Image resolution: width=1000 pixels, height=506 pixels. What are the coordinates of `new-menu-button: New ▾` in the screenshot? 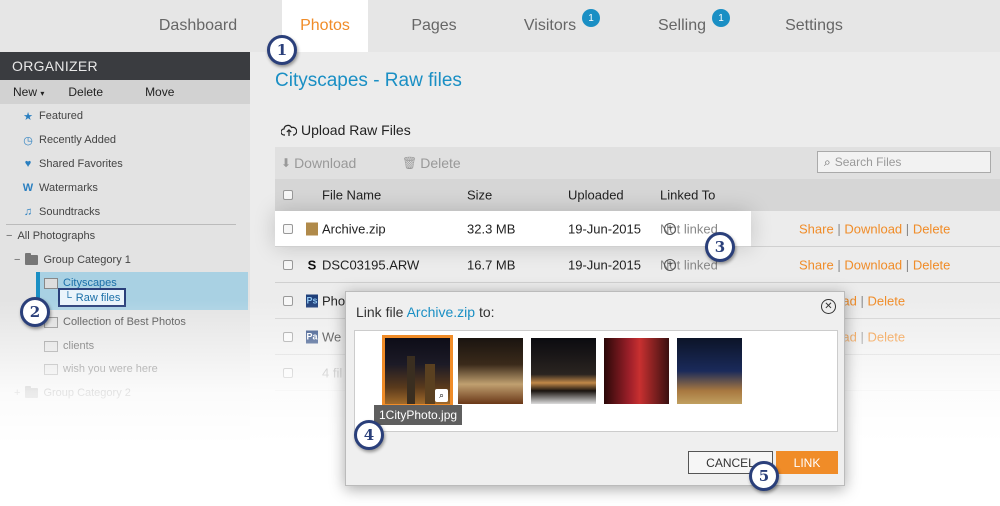 It's located at (22, 92).